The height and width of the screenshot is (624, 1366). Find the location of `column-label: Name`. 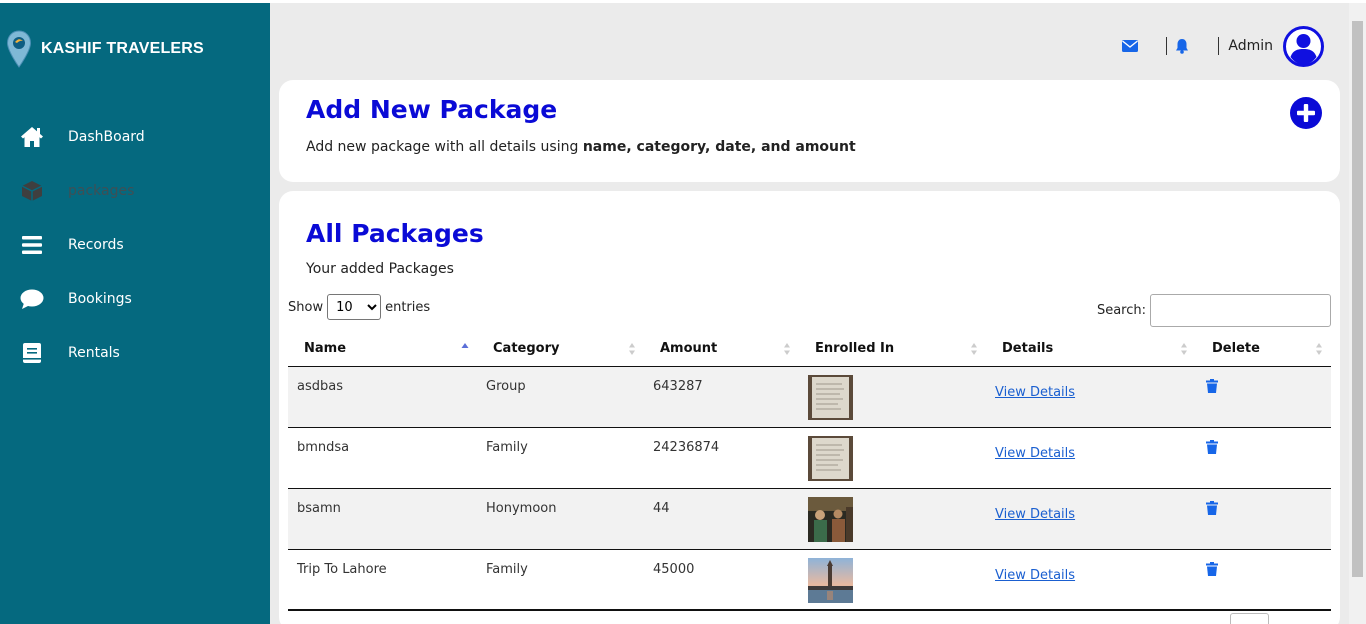

column-label: Name is located at coordinates (325, 349).